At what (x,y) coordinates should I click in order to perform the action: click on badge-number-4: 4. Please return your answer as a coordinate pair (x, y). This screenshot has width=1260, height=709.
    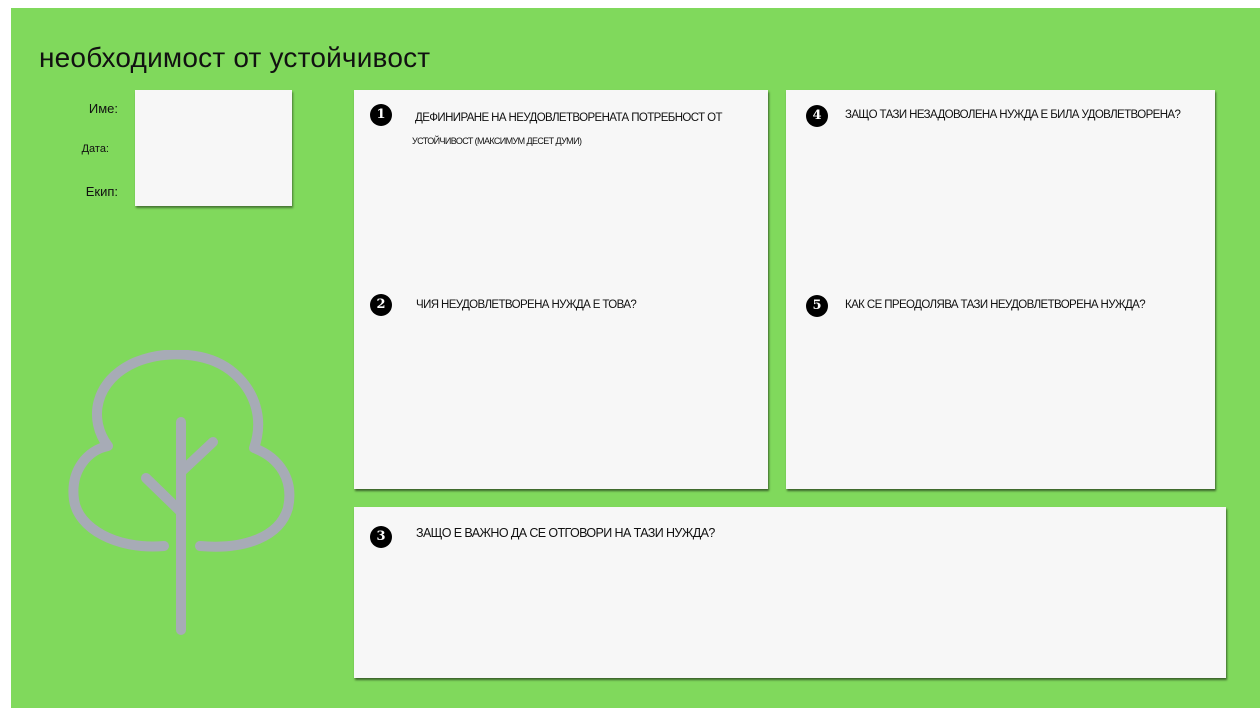
    Looking at the image, I should click on (817, 116).